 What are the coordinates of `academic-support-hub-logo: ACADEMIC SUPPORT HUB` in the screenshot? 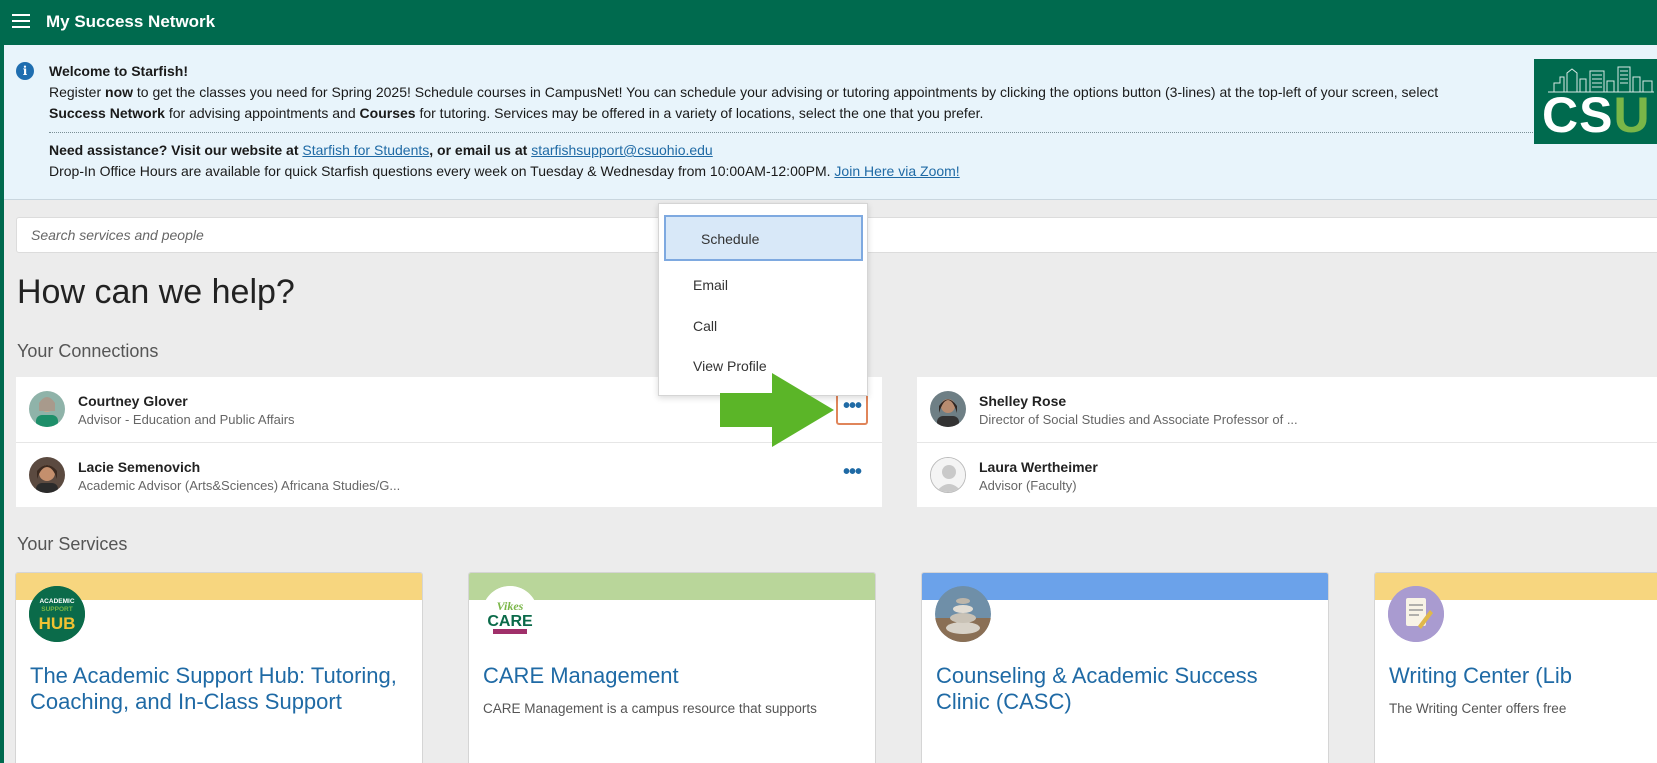 It's located at (57, 614).